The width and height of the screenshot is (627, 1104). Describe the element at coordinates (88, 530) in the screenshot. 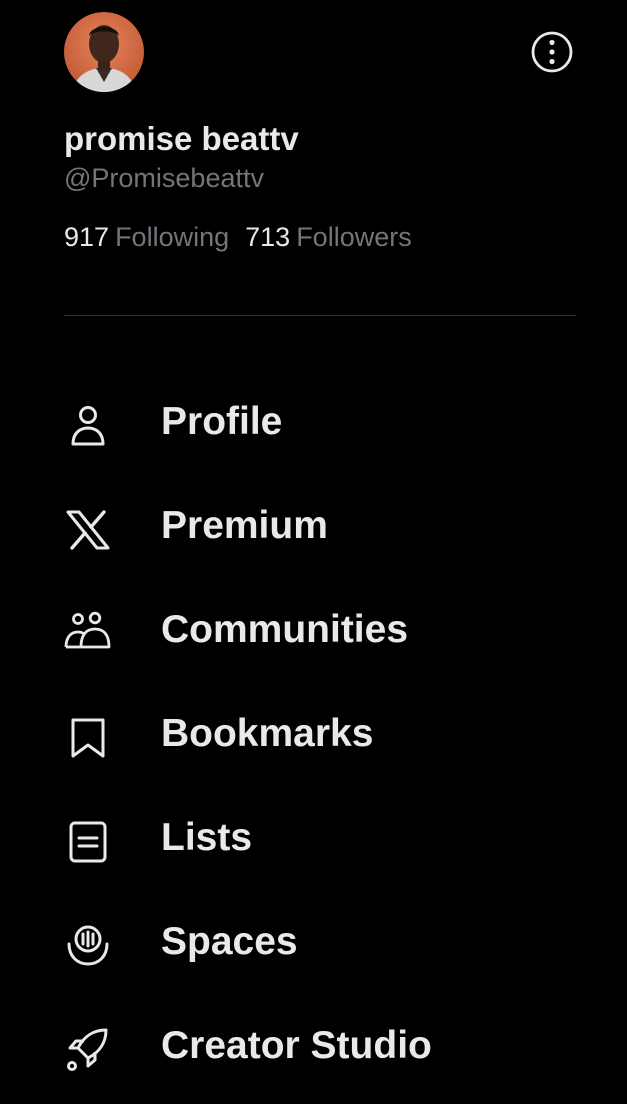

I see `x-logo-icon` at that location.